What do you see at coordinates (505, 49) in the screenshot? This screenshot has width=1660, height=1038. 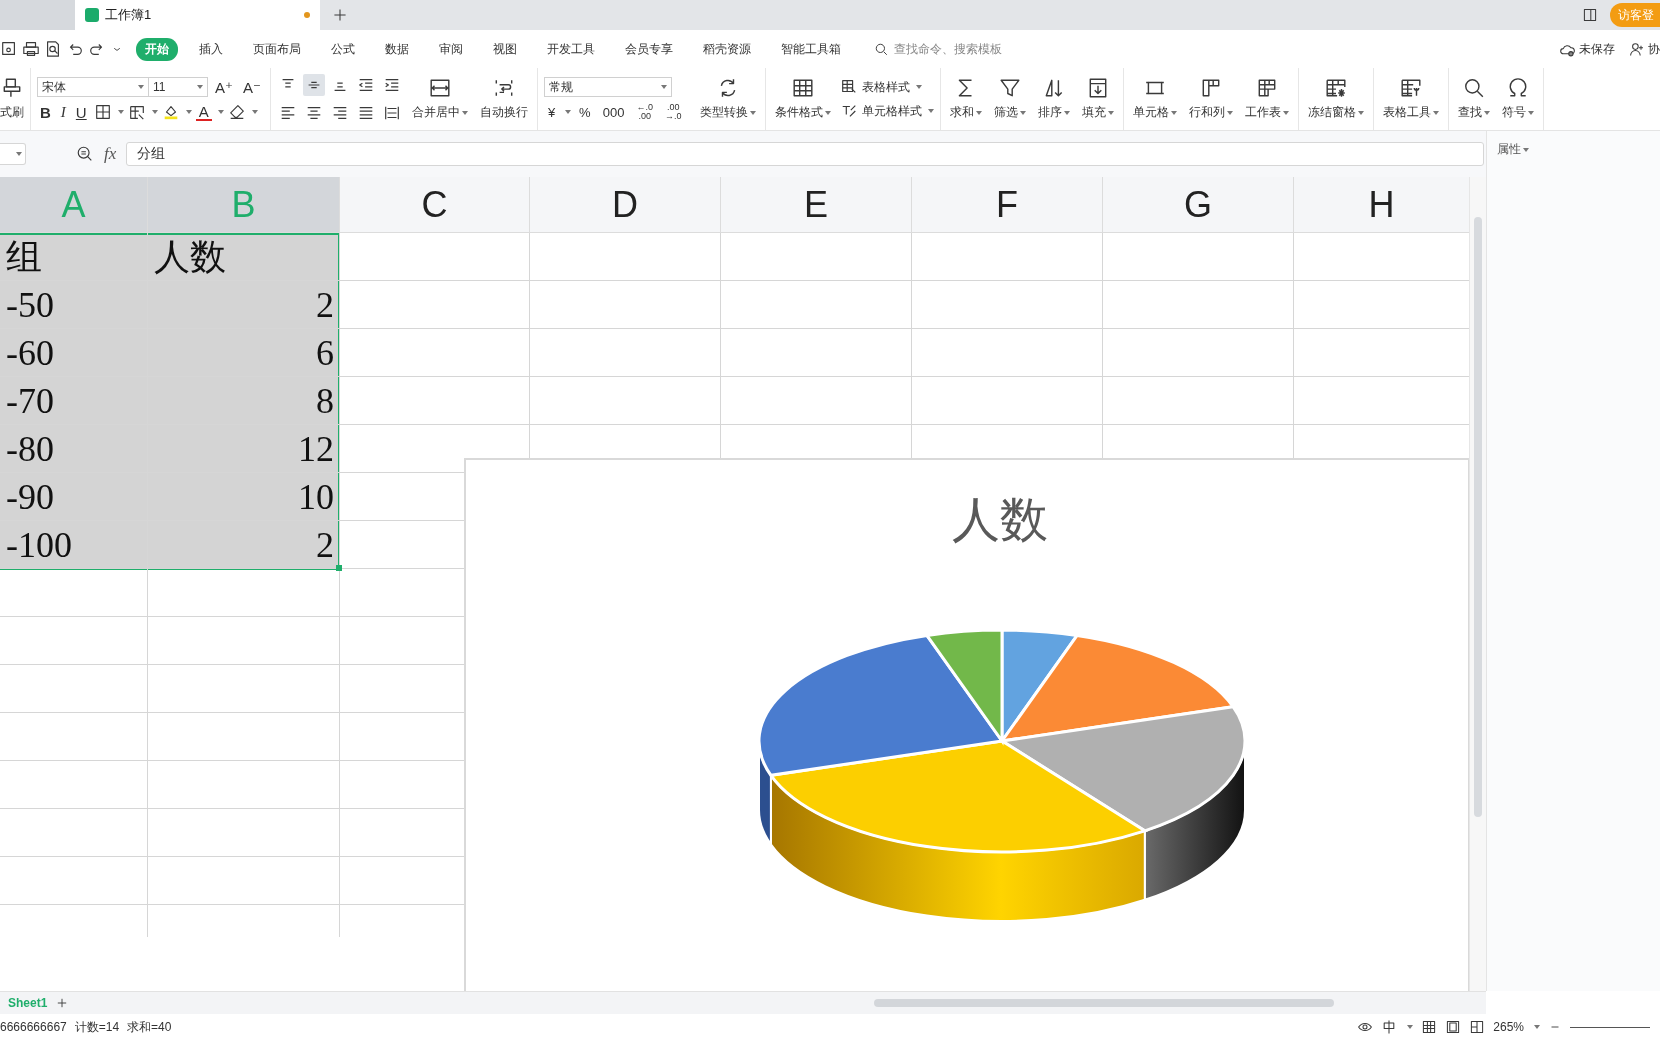 I see `menu-tab: 视图` at bounding box center [505, 49].